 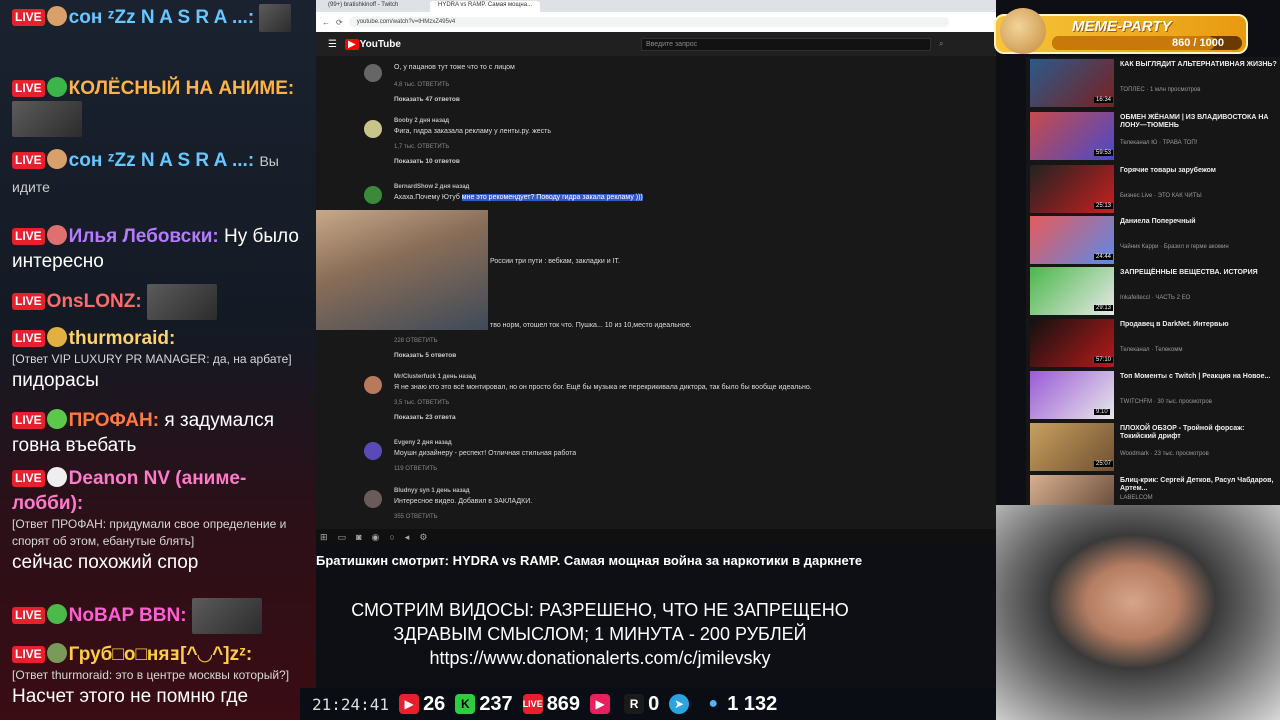 What do you see at coordinates (941, 44) in the screenshot?
I see `search-icon: ⌕` at bounding box center [941, 44].